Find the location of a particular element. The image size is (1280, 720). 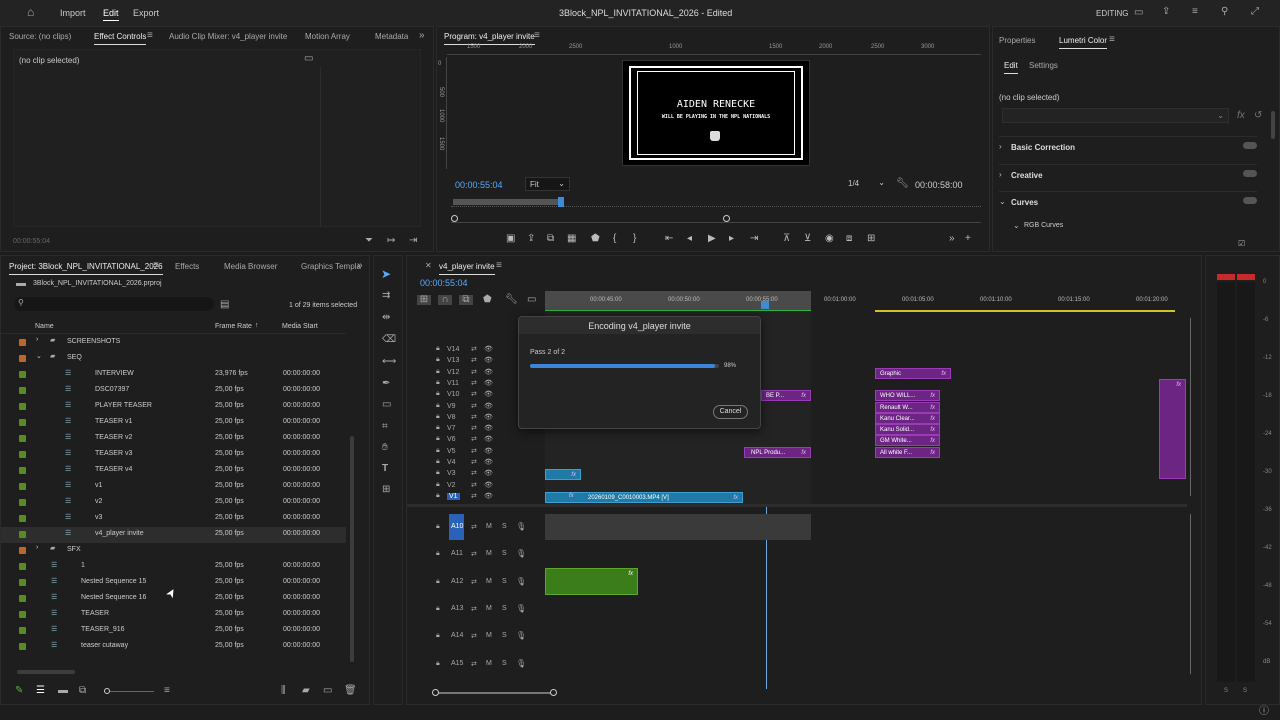

bin-list-item: ☰ TEASER v2 25,00 fps 00:00:00:00 is located at coordinates (173, 439).